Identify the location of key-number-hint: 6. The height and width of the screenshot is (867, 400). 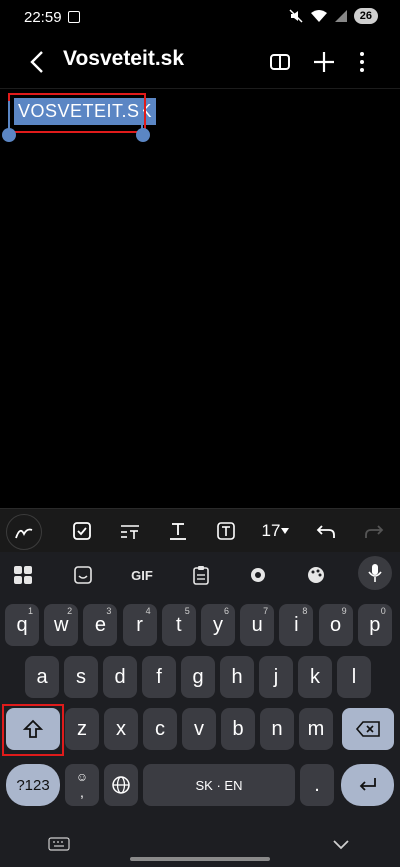
(226, 611).